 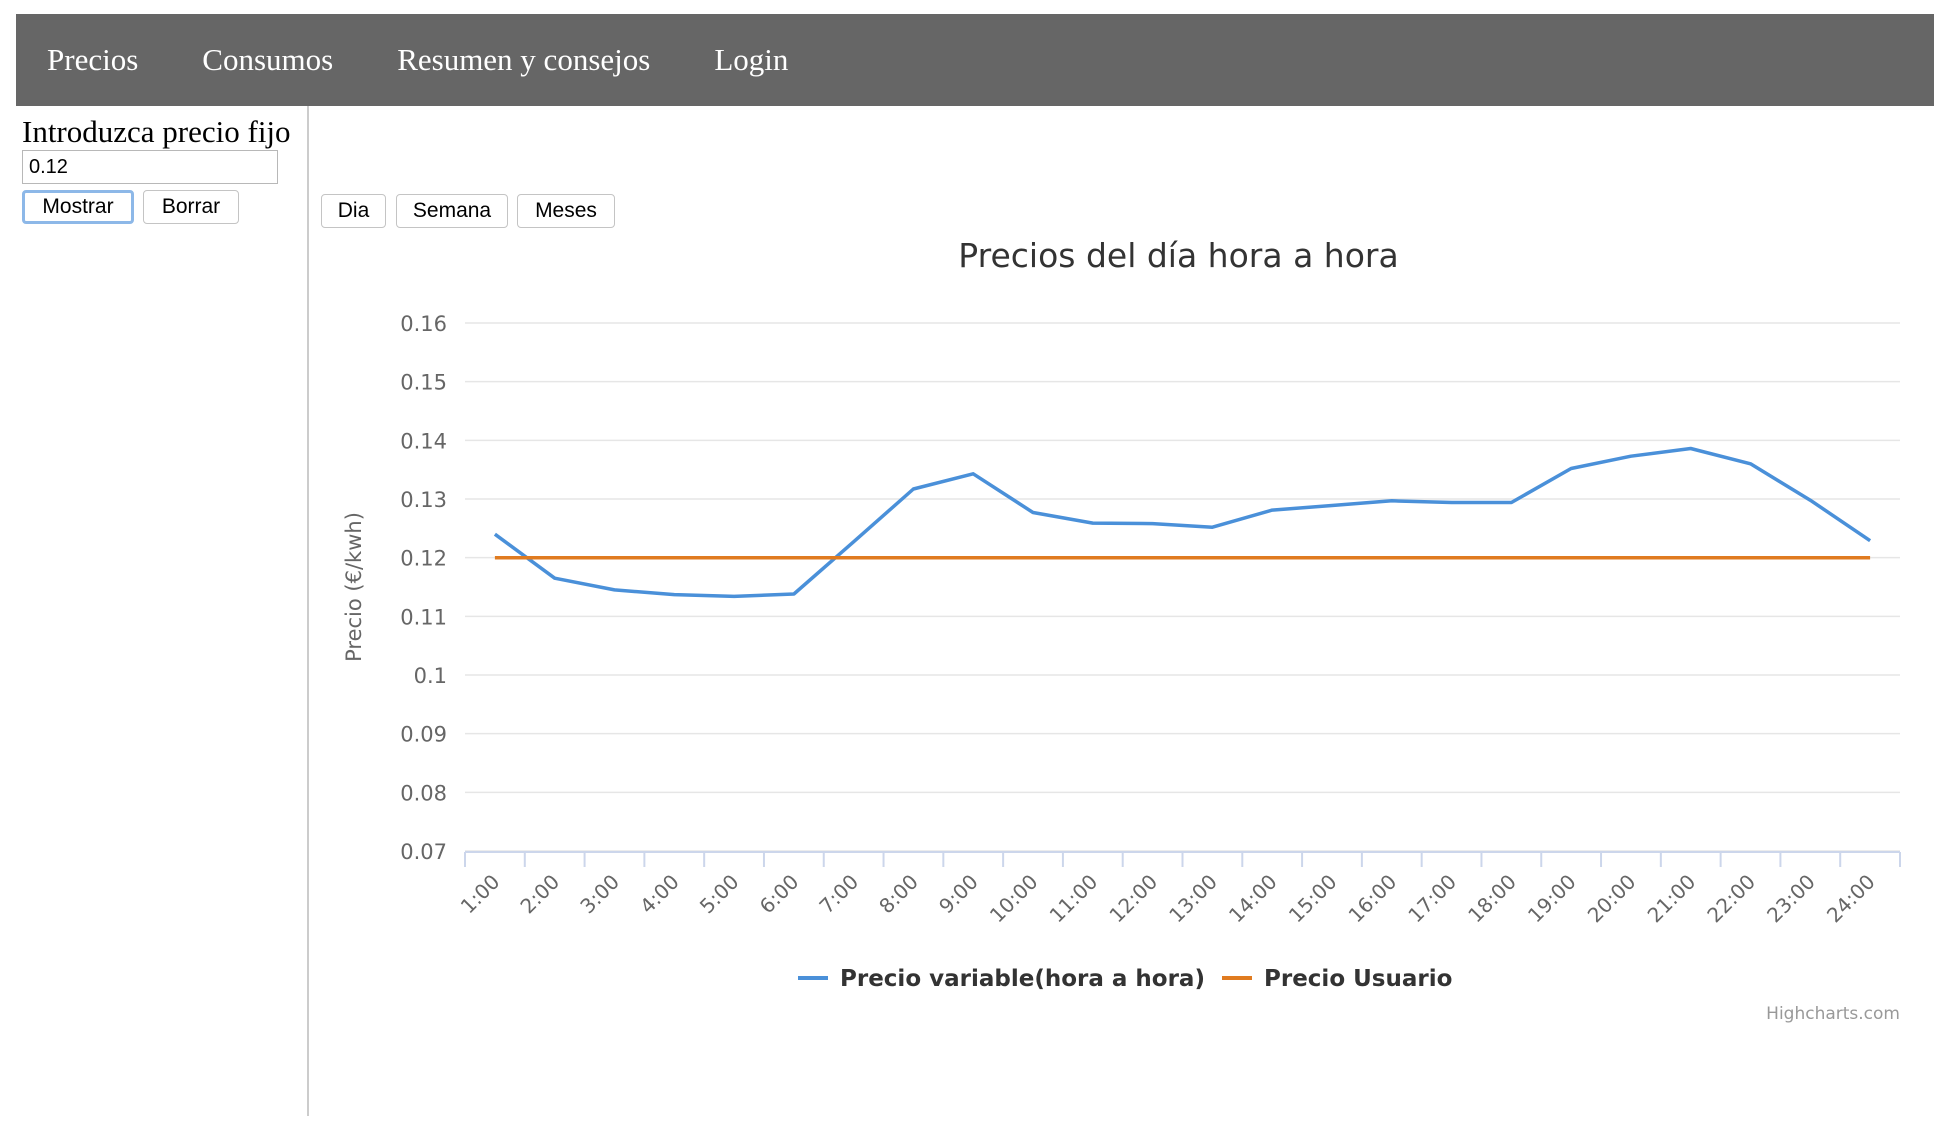 I want to click on fixed-price-input, so click(x=150, y=167).